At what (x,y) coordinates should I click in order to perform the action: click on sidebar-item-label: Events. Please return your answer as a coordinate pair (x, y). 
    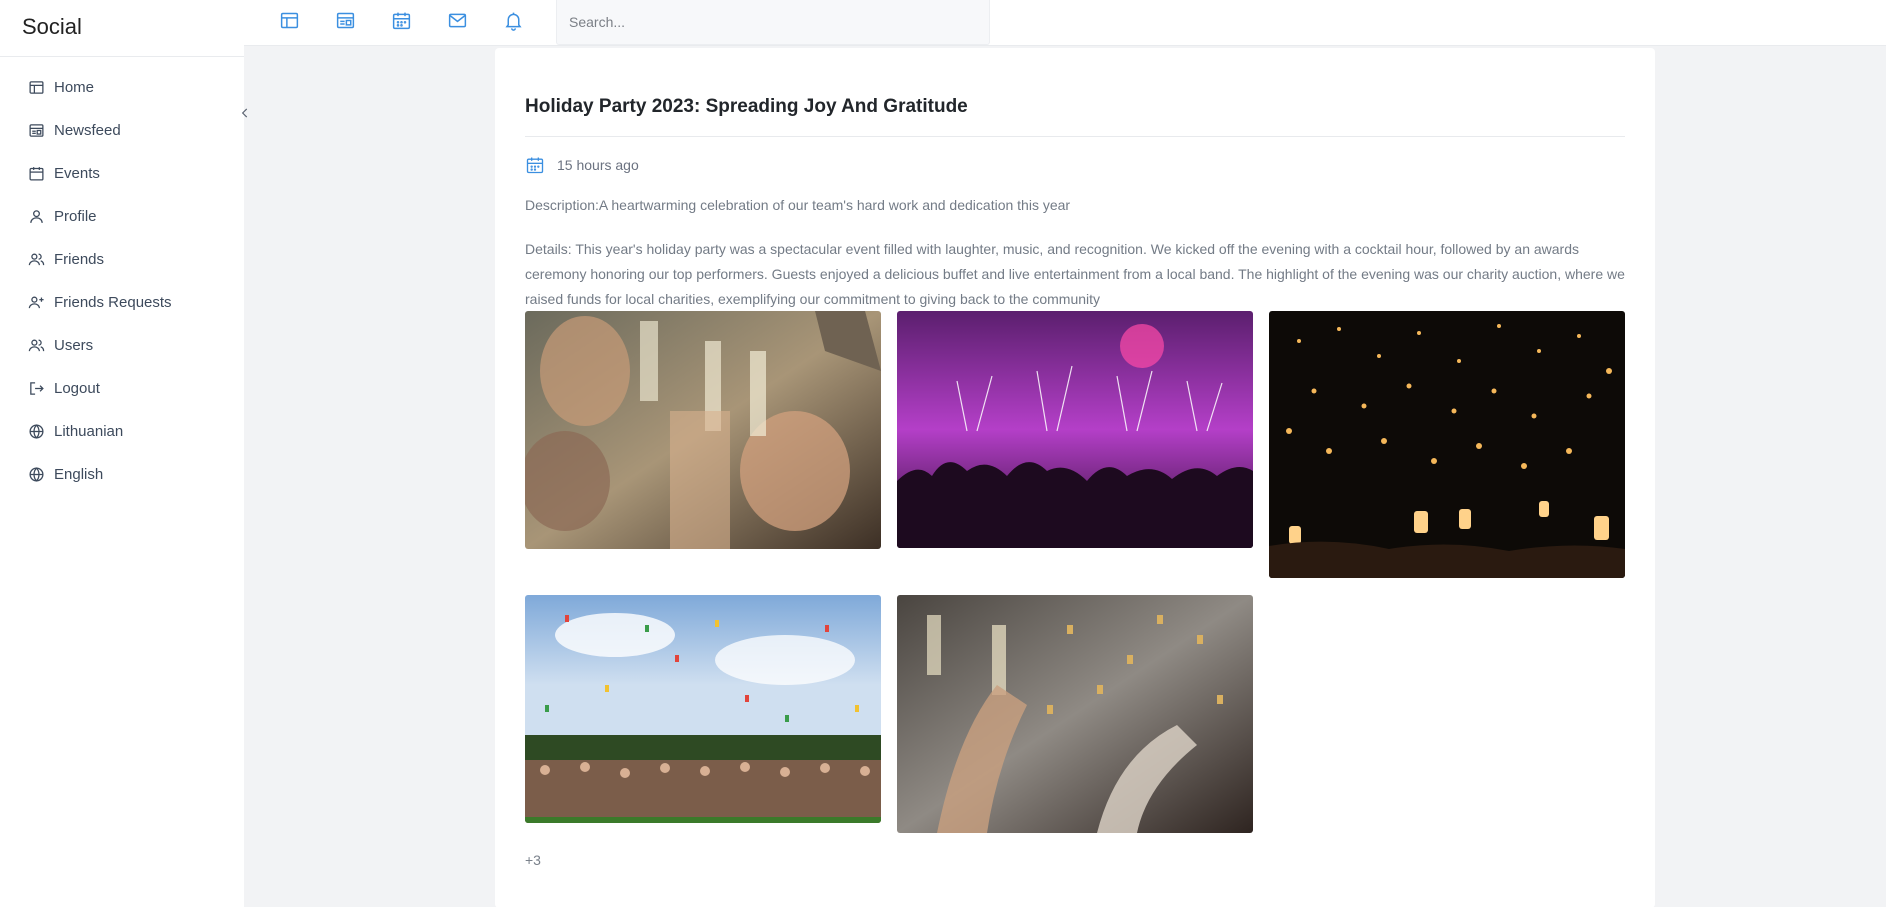
    Looking at the image, I should click on (77, 173).